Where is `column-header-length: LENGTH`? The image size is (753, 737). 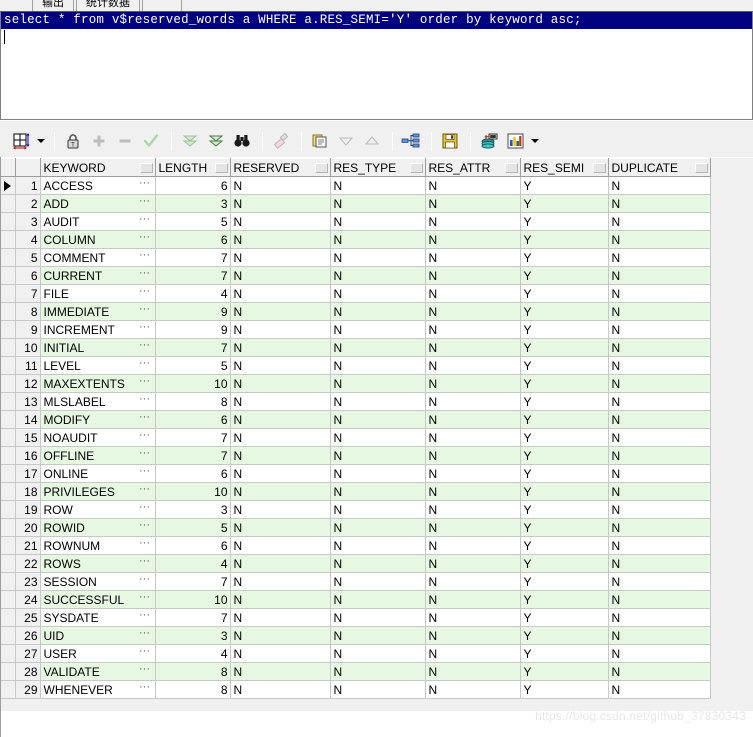 column-header-length: LENGTH is located at coordinates (193, 167).